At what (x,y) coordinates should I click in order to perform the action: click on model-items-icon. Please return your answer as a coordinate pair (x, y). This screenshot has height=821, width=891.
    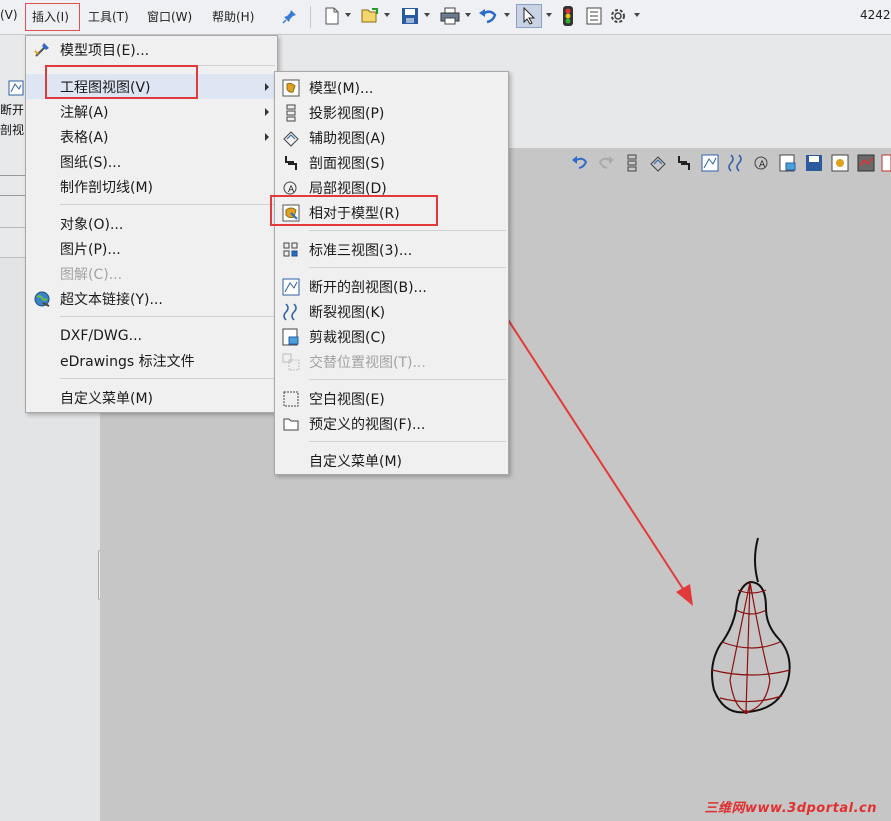
    Looking at the image, I should click on (42, 50).